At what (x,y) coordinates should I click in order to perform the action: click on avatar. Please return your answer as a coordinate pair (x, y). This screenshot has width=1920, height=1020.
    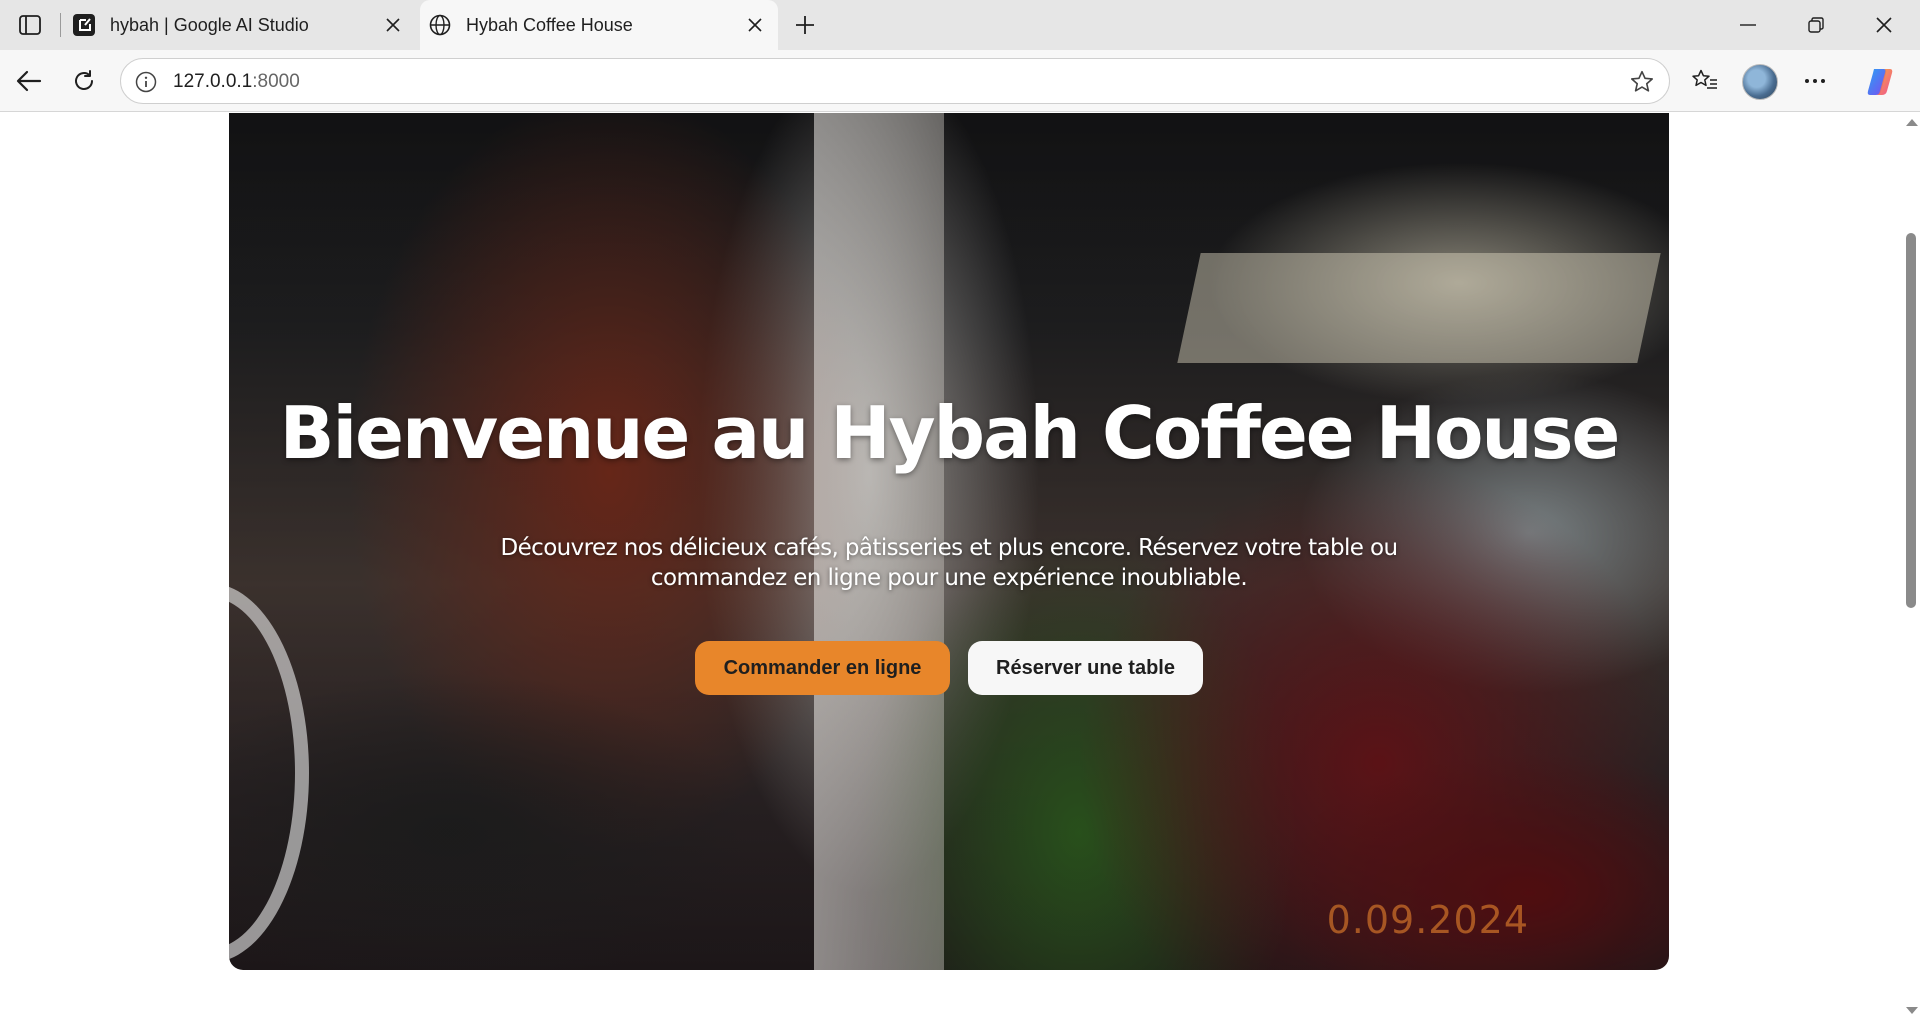
    Looking at the image, I should click on (1760, 82).